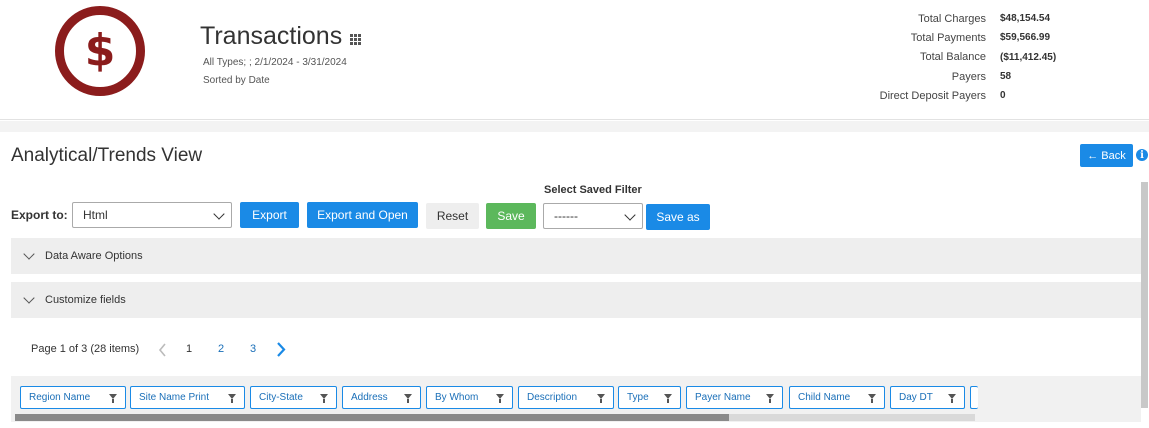  Describe the element at coordinates (824, 397) in the screenshot. I see `column-label: Child Name` at that location.